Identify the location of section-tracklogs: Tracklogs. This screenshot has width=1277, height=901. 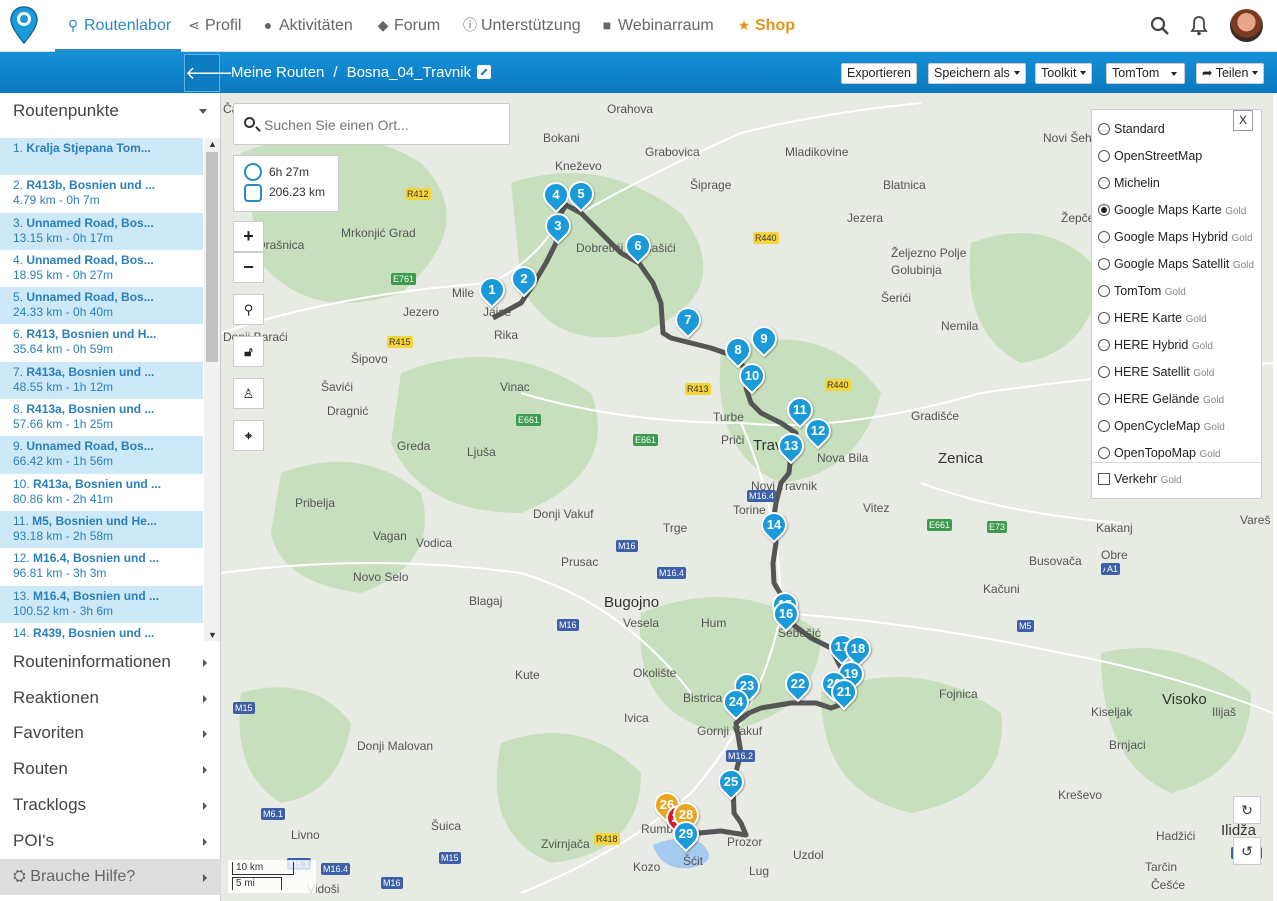
(110, 805).